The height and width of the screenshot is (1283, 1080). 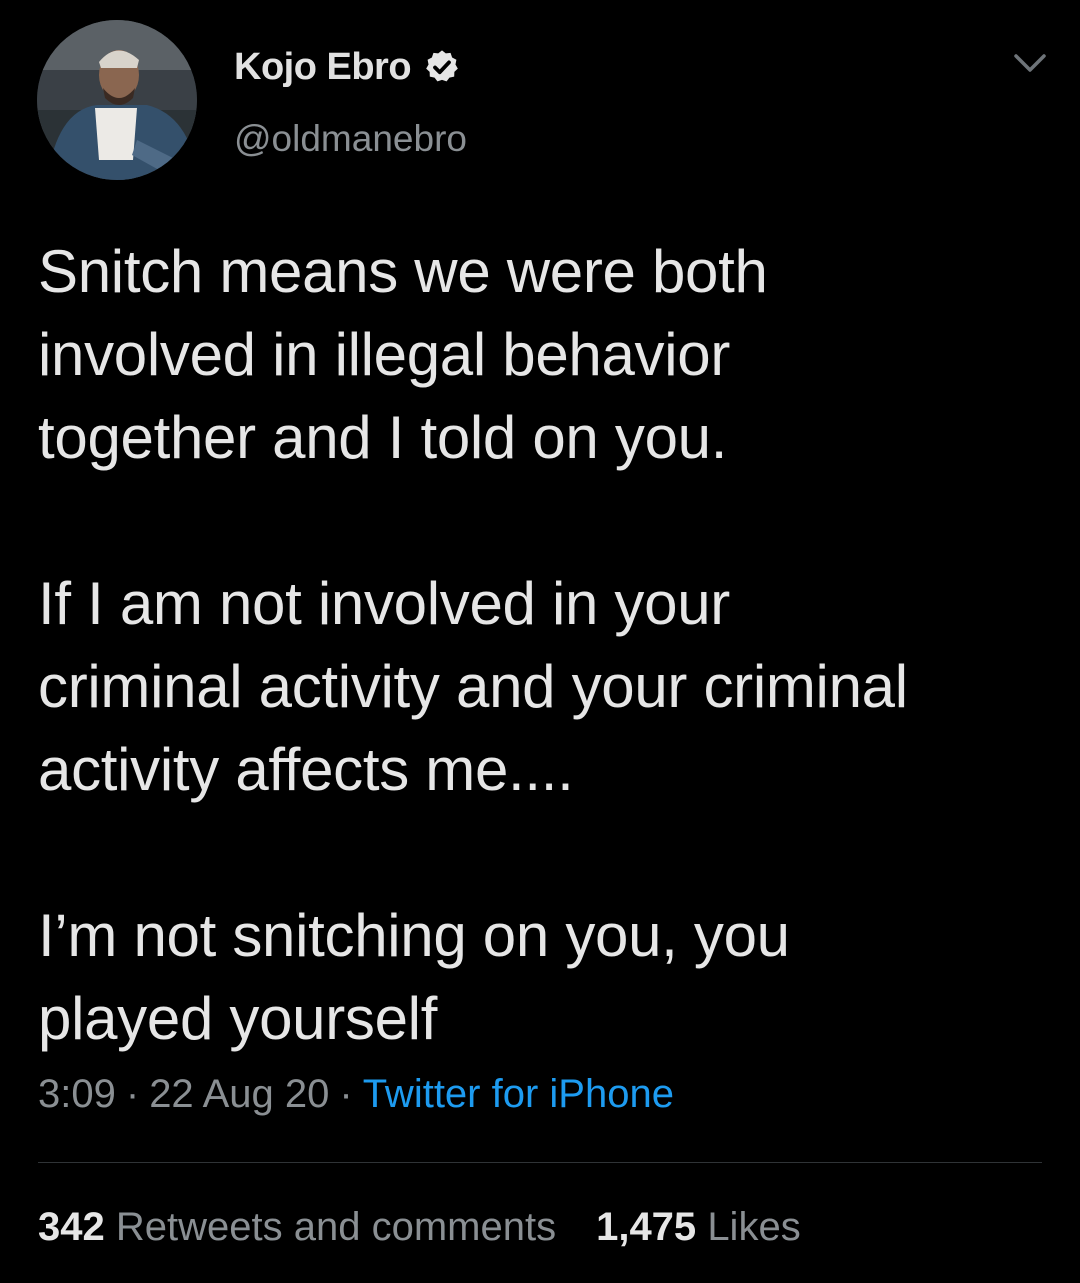 I want to click on tweet-line: criminal activity and your criminal, so click(x=473, y=686).